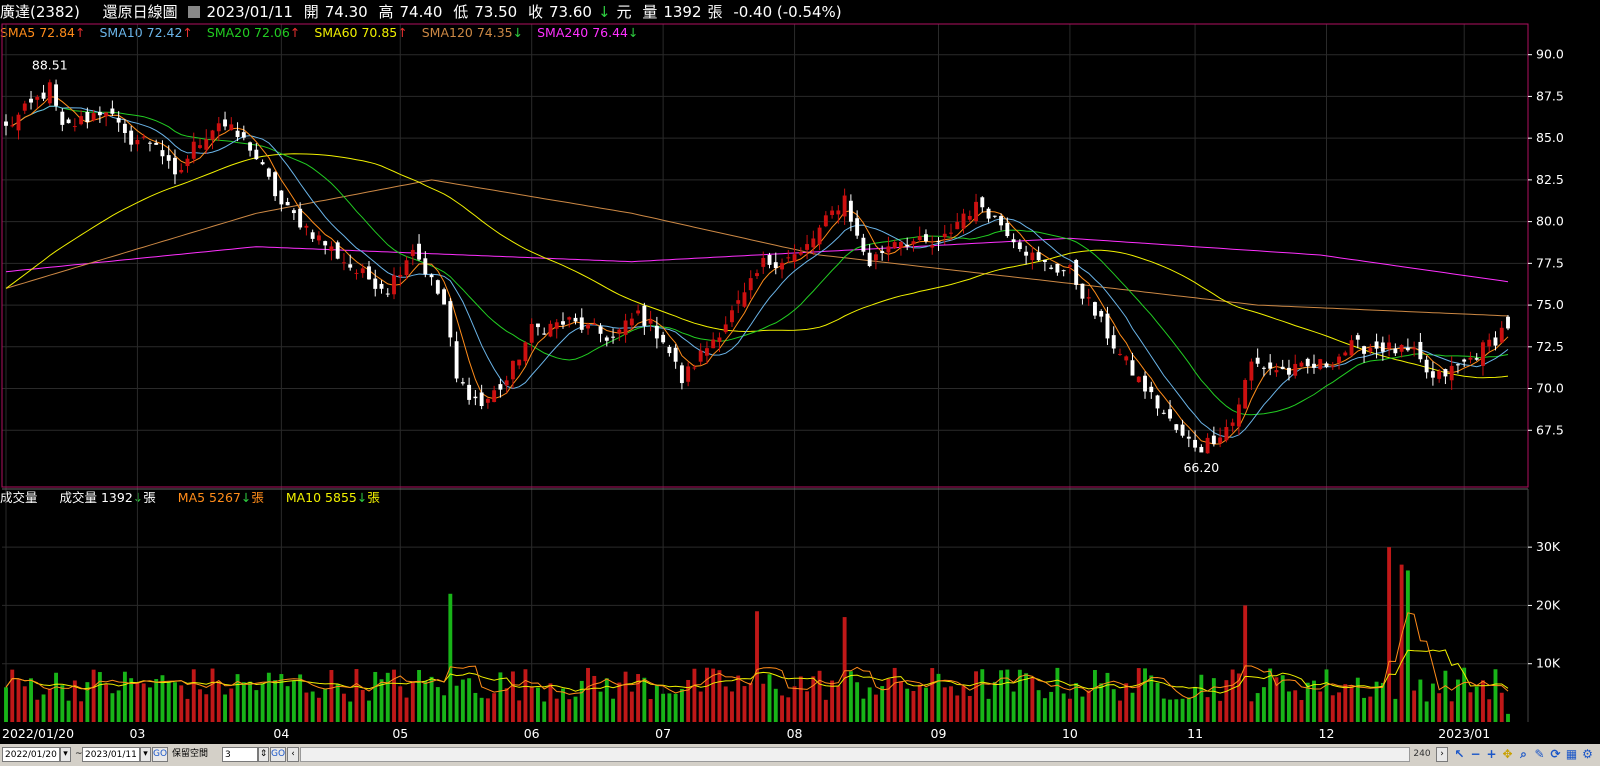 Image resolution: width=1600 pixels, height=766 pixels. I want to click on start-date-input: 2022/01/20, so click(31, 754).